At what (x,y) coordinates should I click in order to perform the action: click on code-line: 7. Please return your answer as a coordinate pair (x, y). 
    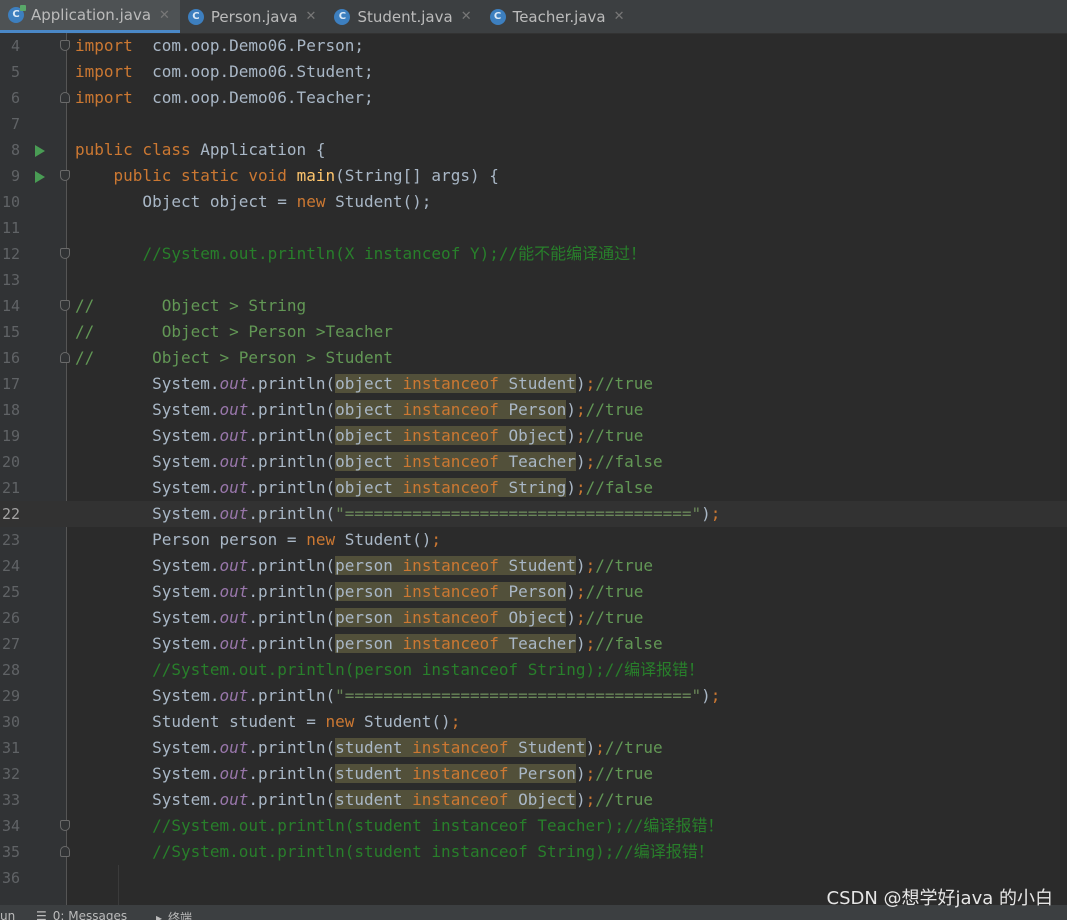
    Looking at the image, I should click on (533, 124).